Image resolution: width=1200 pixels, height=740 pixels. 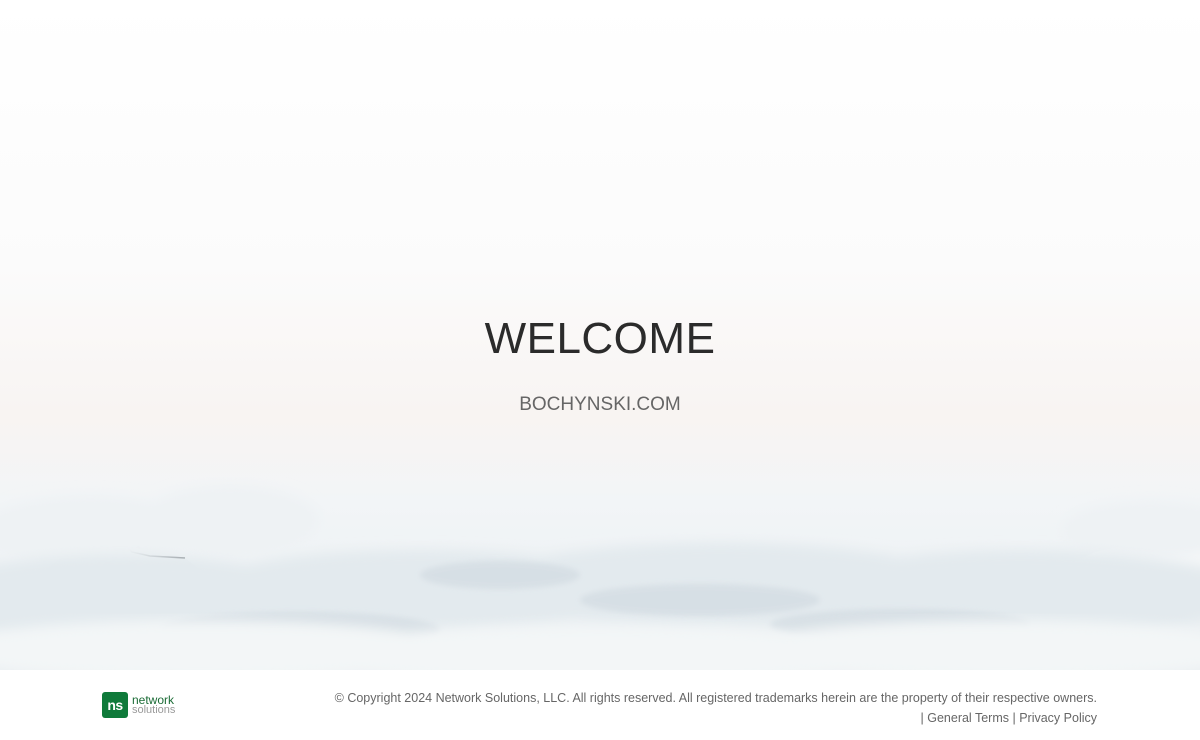 I want to click on footer-links: | General Terms | Privacy Policy, so click(x=716, y=718).